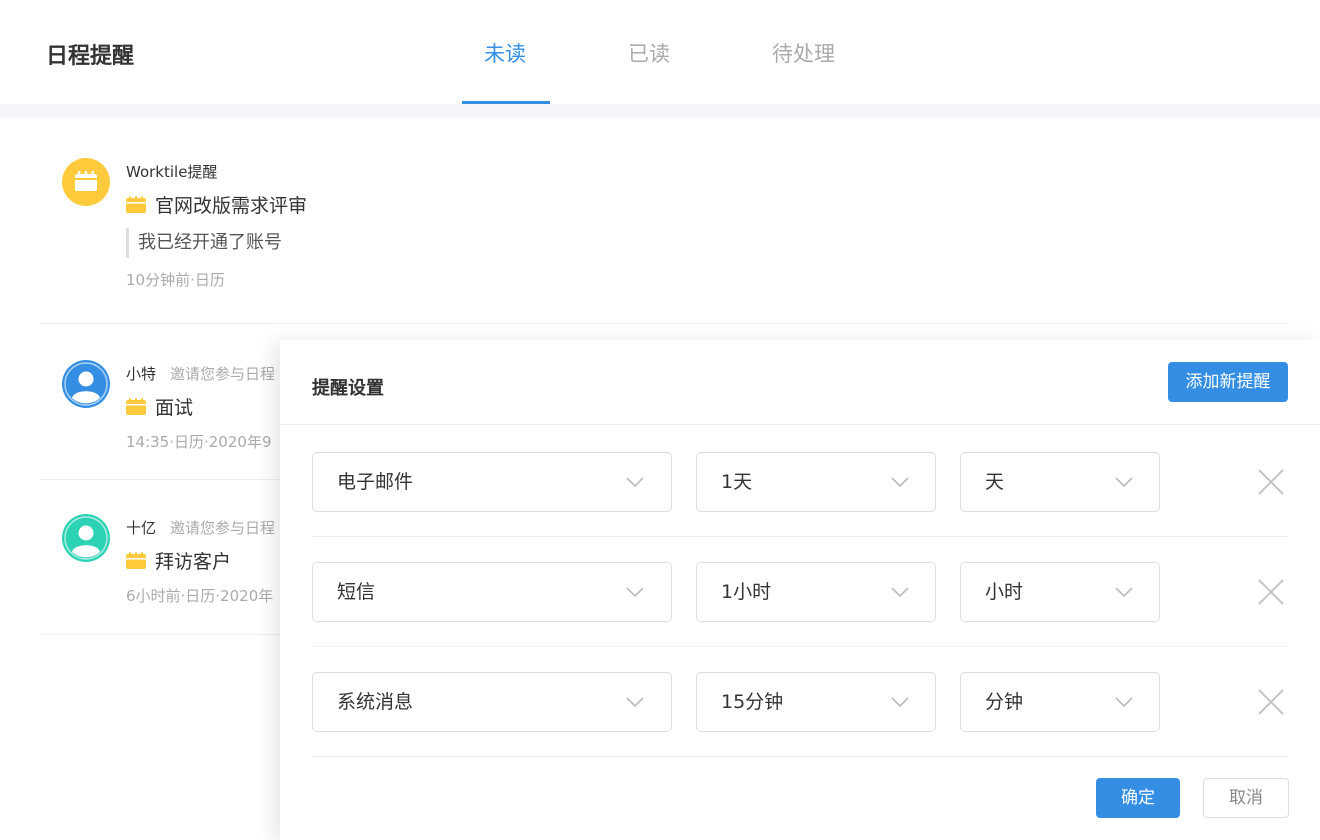 Image resolution: width=1320 pixels, height=840 pixels. I want to click on page-title: 日程提醒, so click(90, 56).